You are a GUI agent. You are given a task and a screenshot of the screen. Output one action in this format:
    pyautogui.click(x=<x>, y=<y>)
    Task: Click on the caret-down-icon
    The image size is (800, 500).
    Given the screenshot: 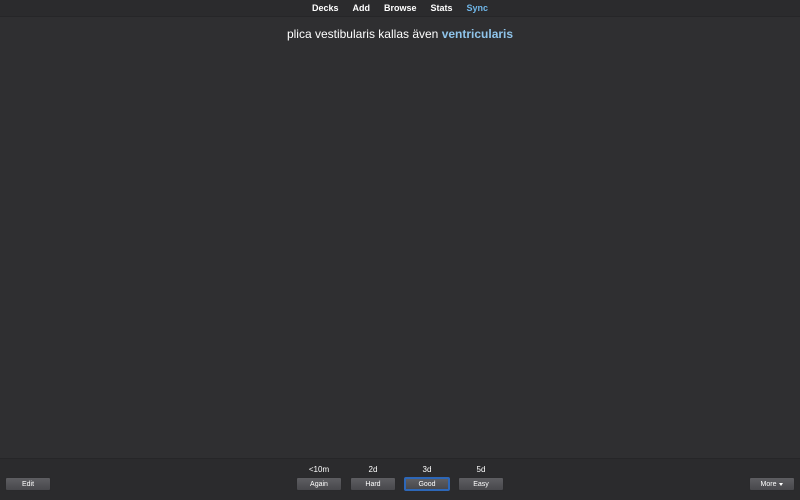 What is the action you would take?
    pyautogui.click(x=781, y=484)
    